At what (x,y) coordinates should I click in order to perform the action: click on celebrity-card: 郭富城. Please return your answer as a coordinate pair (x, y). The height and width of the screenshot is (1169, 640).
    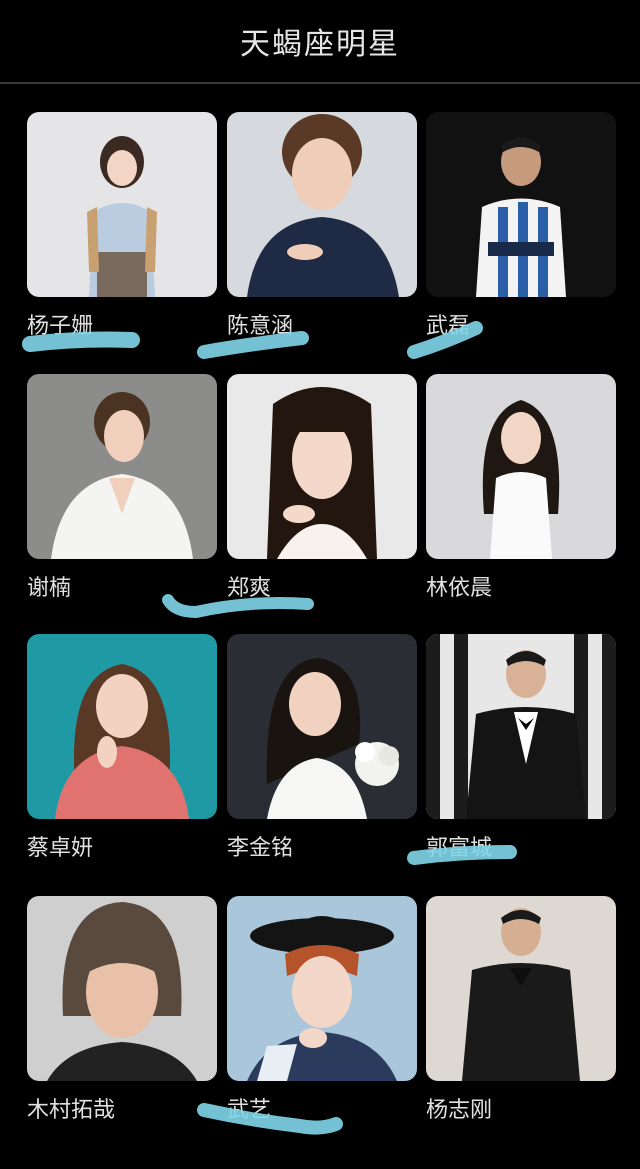
    Looking at the image, I should click on (521, 747).